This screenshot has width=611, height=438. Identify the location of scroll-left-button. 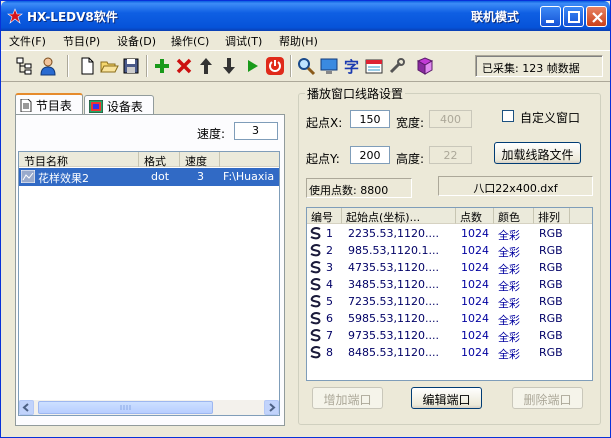
(26, 407).